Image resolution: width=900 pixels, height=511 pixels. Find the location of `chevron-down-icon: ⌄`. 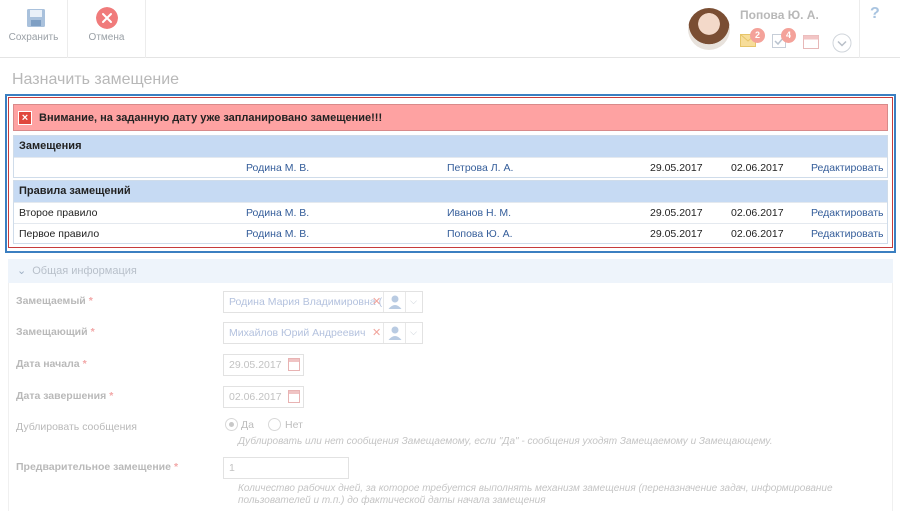

chevron-down-icon: ⌄ is located at coordinates (22, 271).